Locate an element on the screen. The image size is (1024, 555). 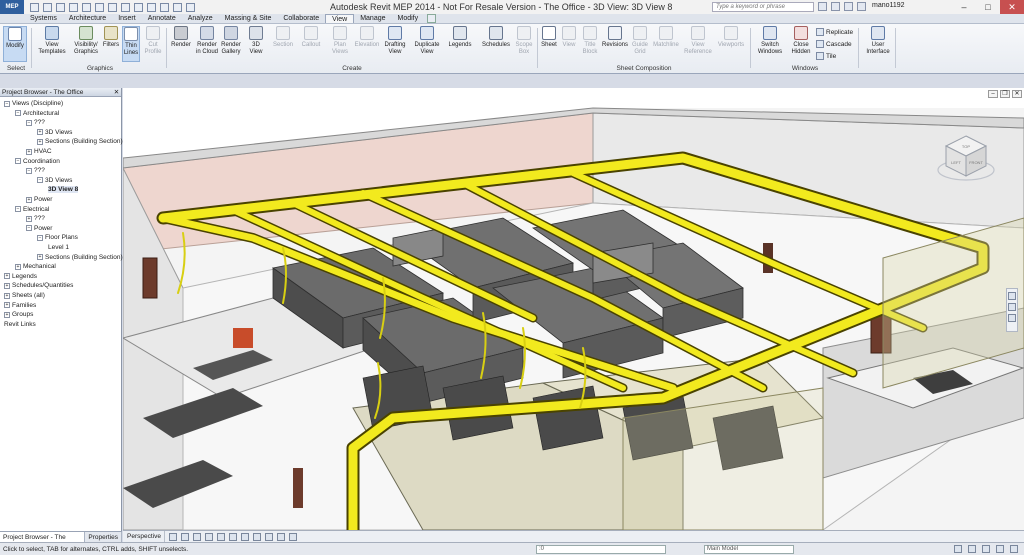
save-icon is located at coordinates (47, 7).